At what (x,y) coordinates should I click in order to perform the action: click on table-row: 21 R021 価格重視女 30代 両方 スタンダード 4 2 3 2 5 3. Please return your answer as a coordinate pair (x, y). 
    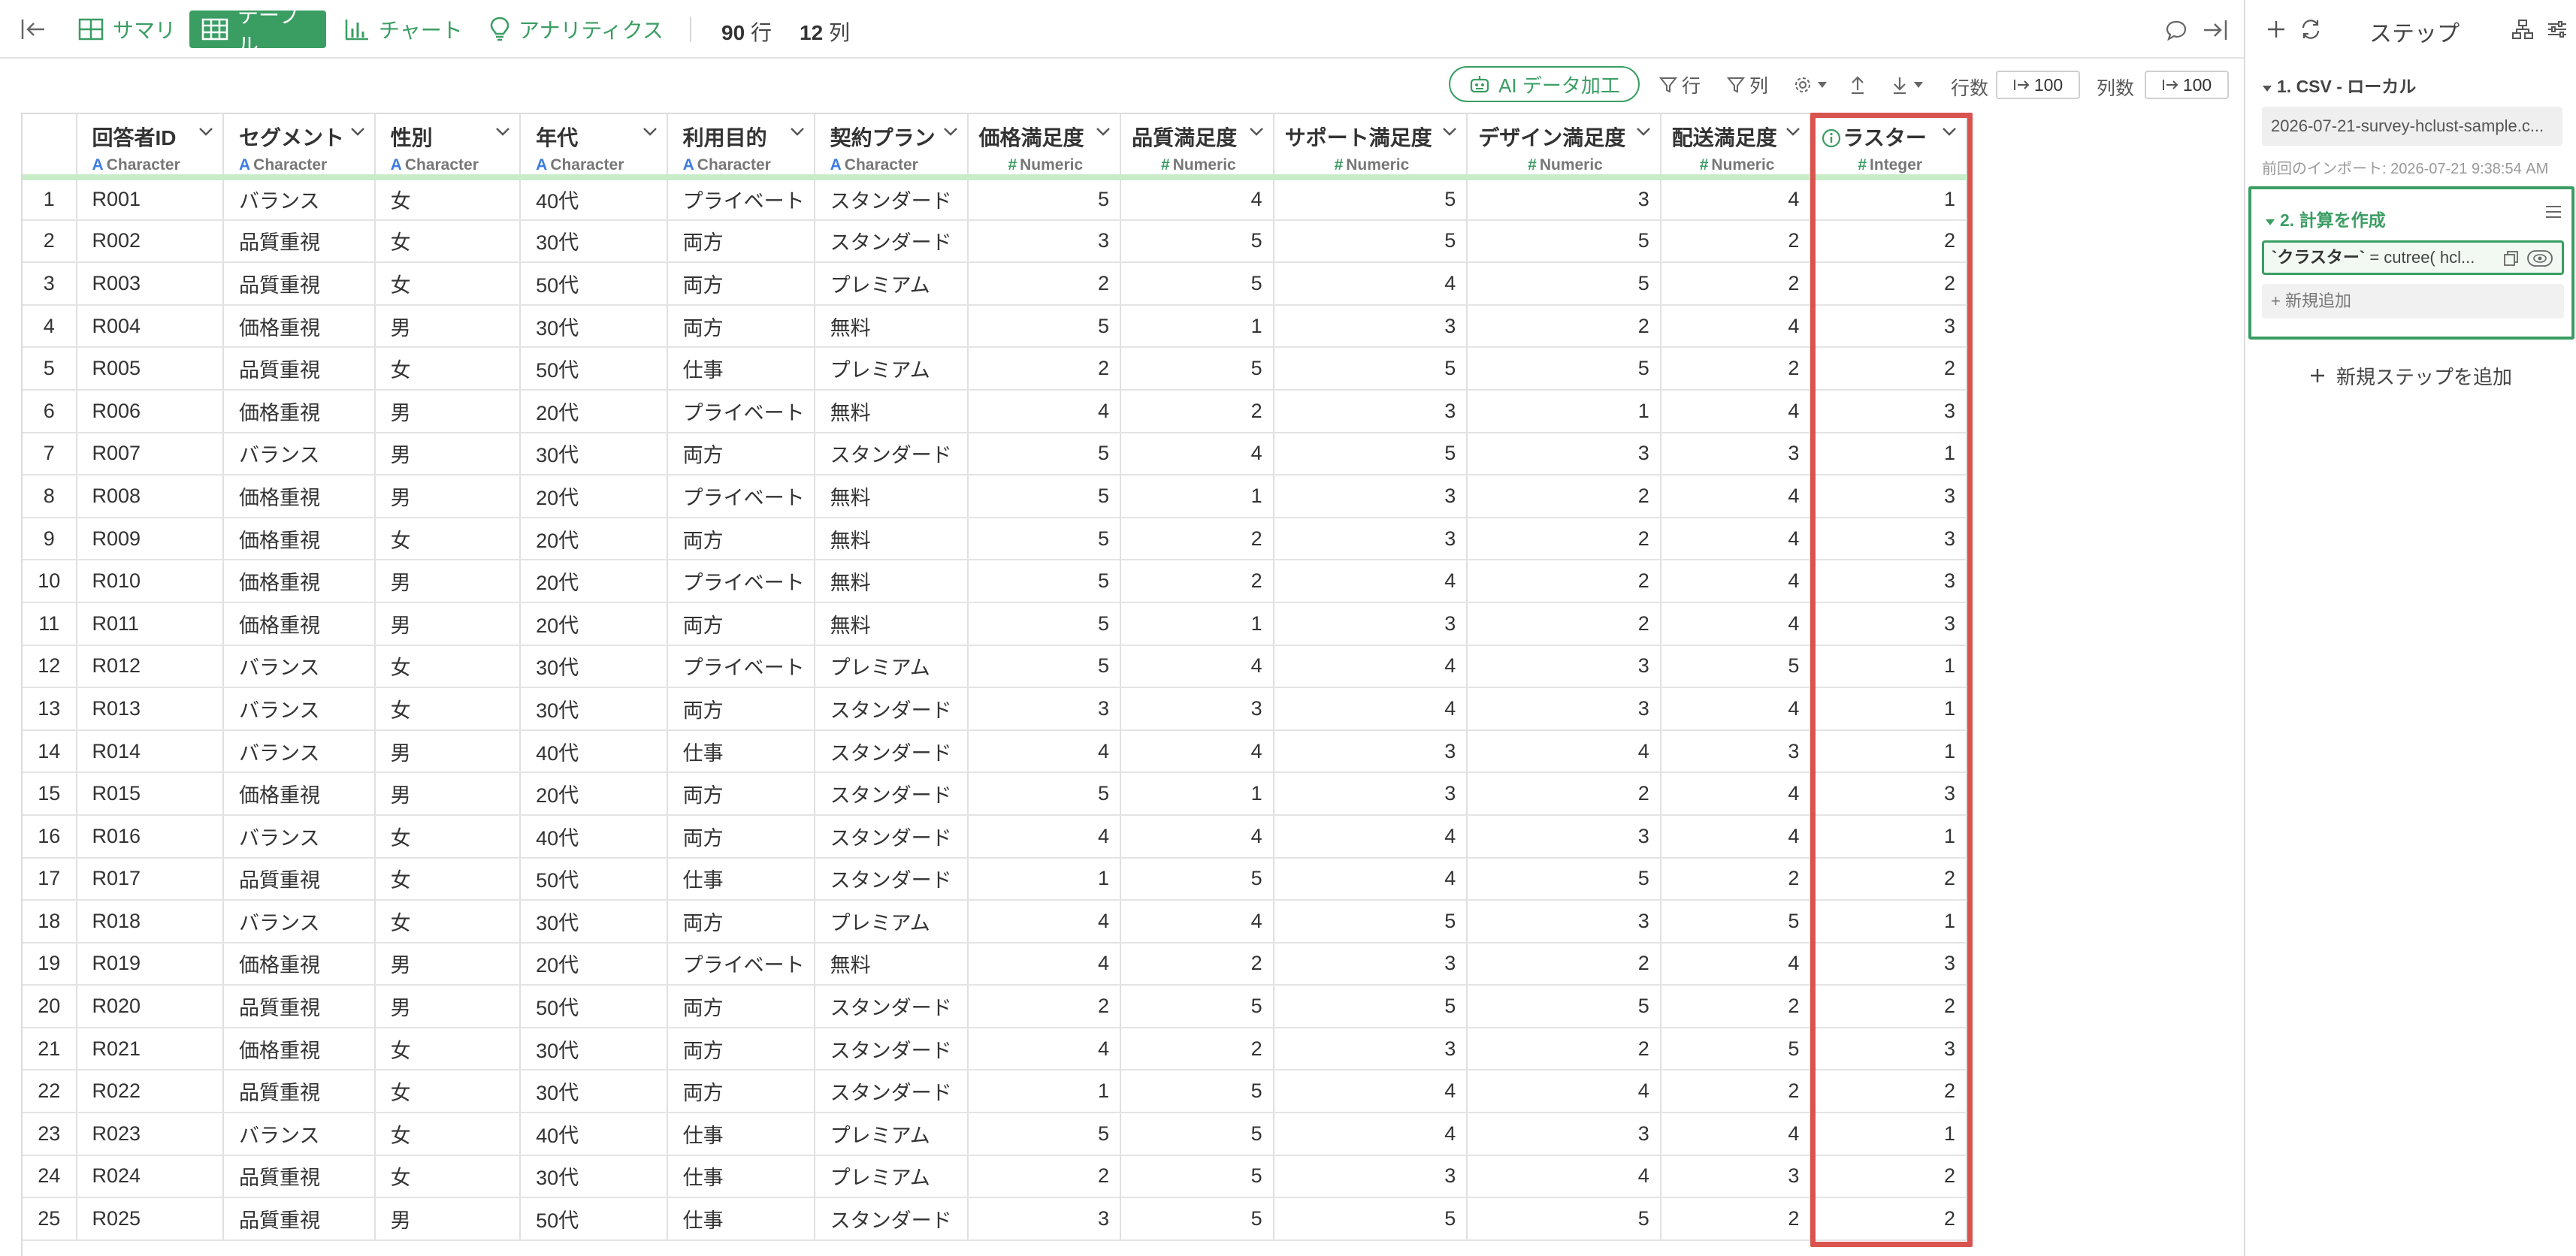
    Looking at the image, I should click on (995, 1049).